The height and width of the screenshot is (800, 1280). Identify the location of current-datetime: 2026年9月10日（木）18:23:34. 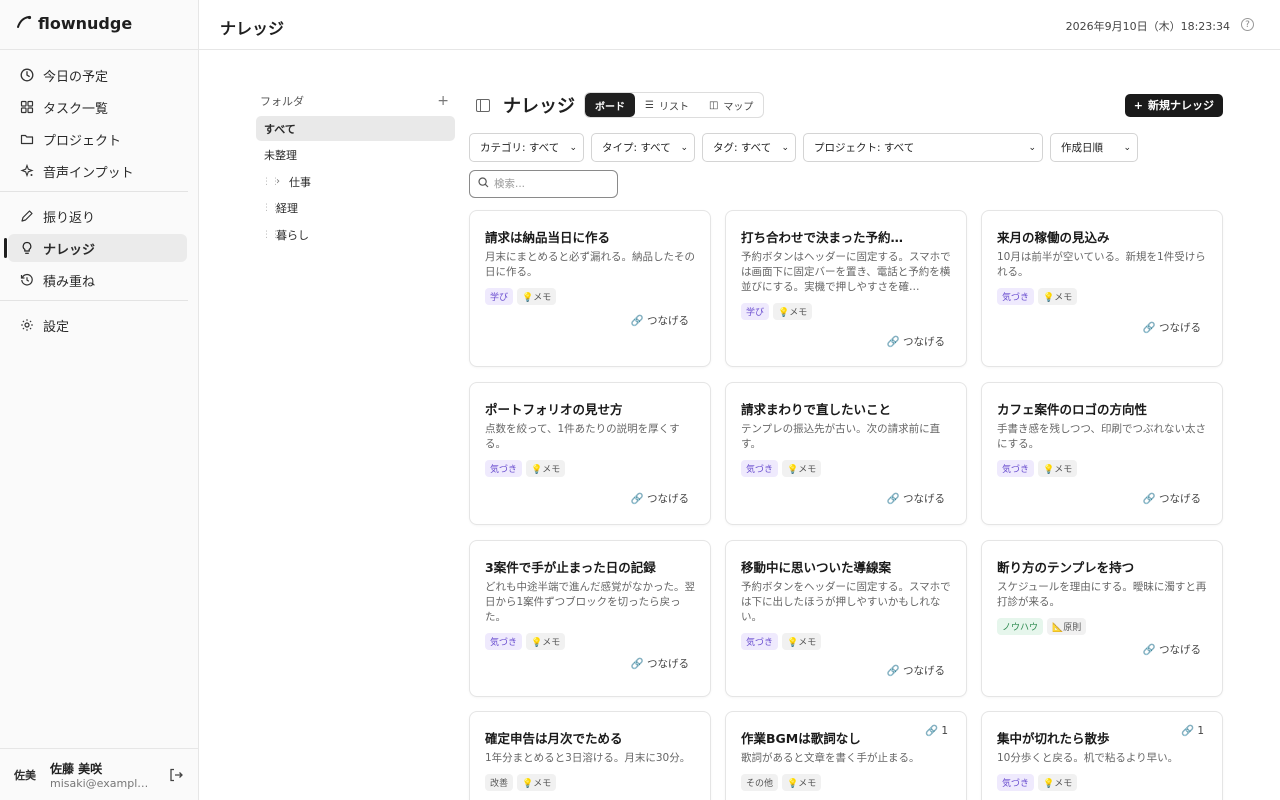
(1147, 26).